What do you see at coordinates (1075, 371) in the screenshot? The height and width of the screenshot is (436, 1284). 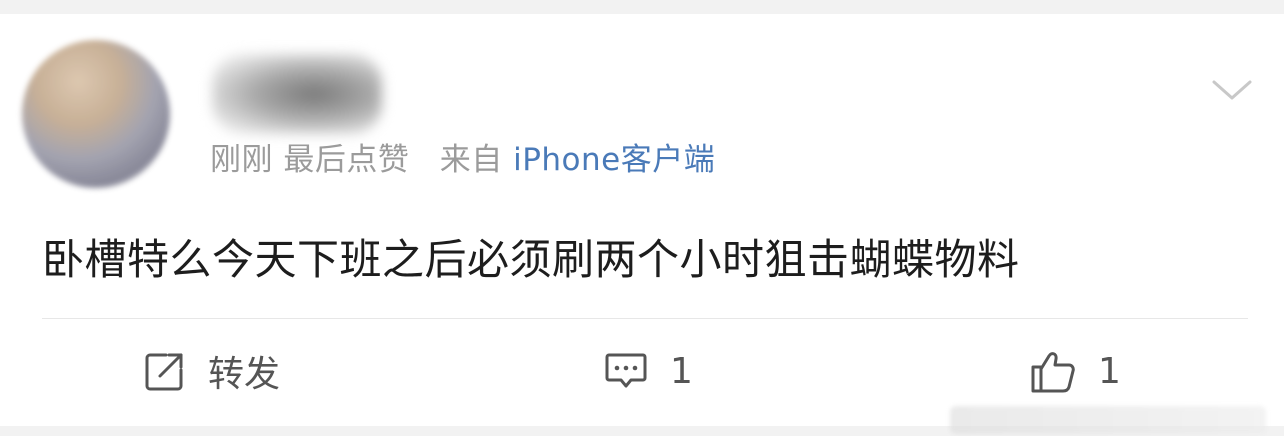 I see `like-button: 1` at bounding box center [1075, 371].